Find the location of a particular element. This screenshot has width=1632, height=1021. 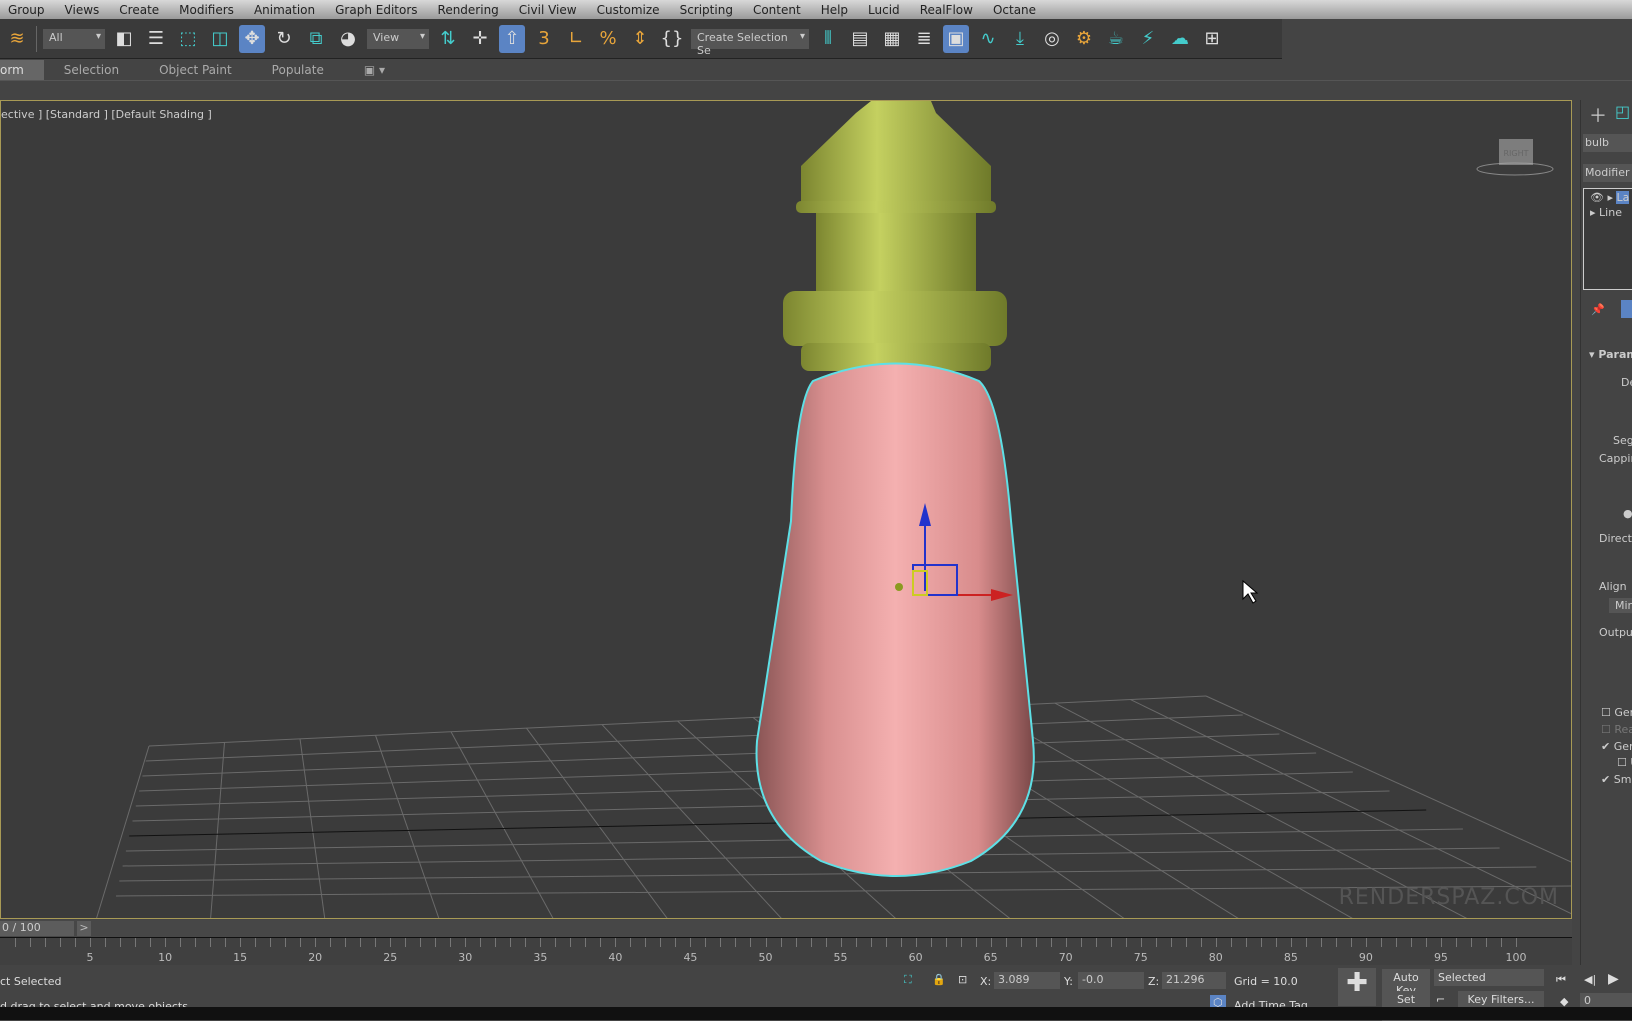

mirror-icon: ⫴ is located at coordinates (828, 39).